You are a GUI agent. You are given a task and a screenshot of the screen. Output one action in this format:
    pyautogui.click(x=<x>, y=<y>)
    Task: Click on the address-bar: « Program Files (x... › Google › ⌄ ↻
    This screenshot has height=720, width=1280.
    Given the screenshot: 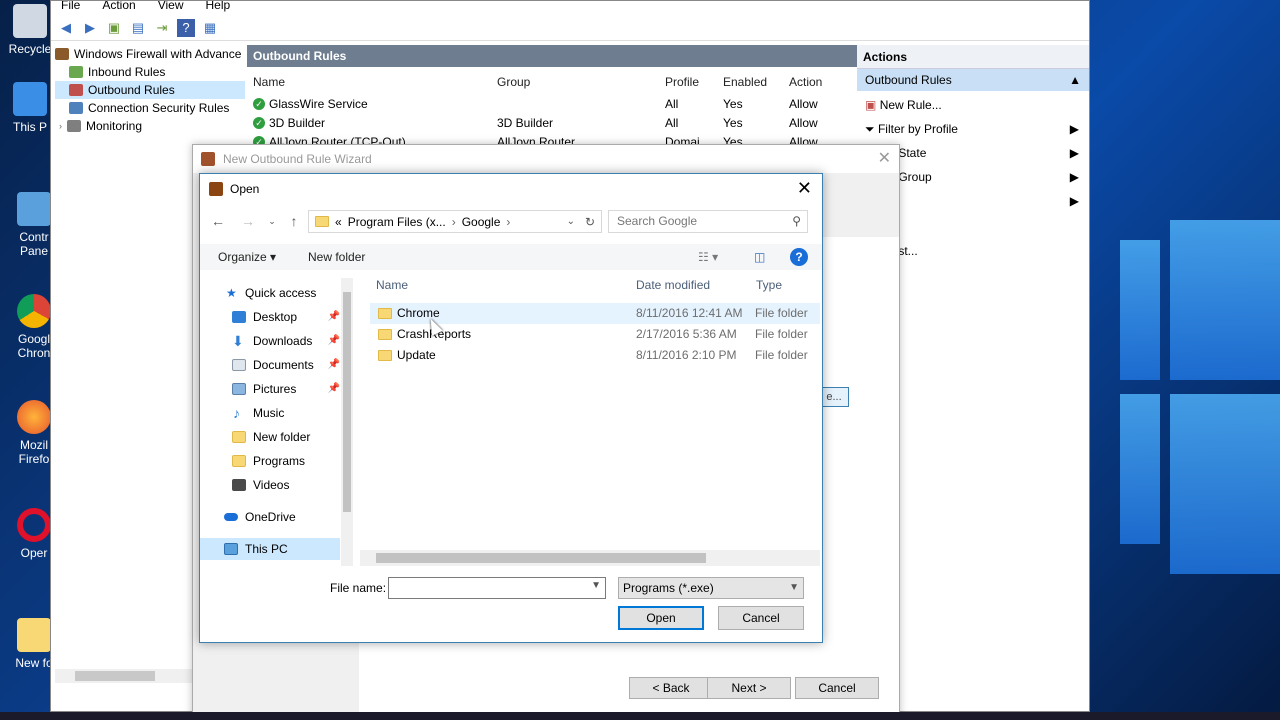 What is the action you would take?
    pyautogui.click(x=455, y=221)
    